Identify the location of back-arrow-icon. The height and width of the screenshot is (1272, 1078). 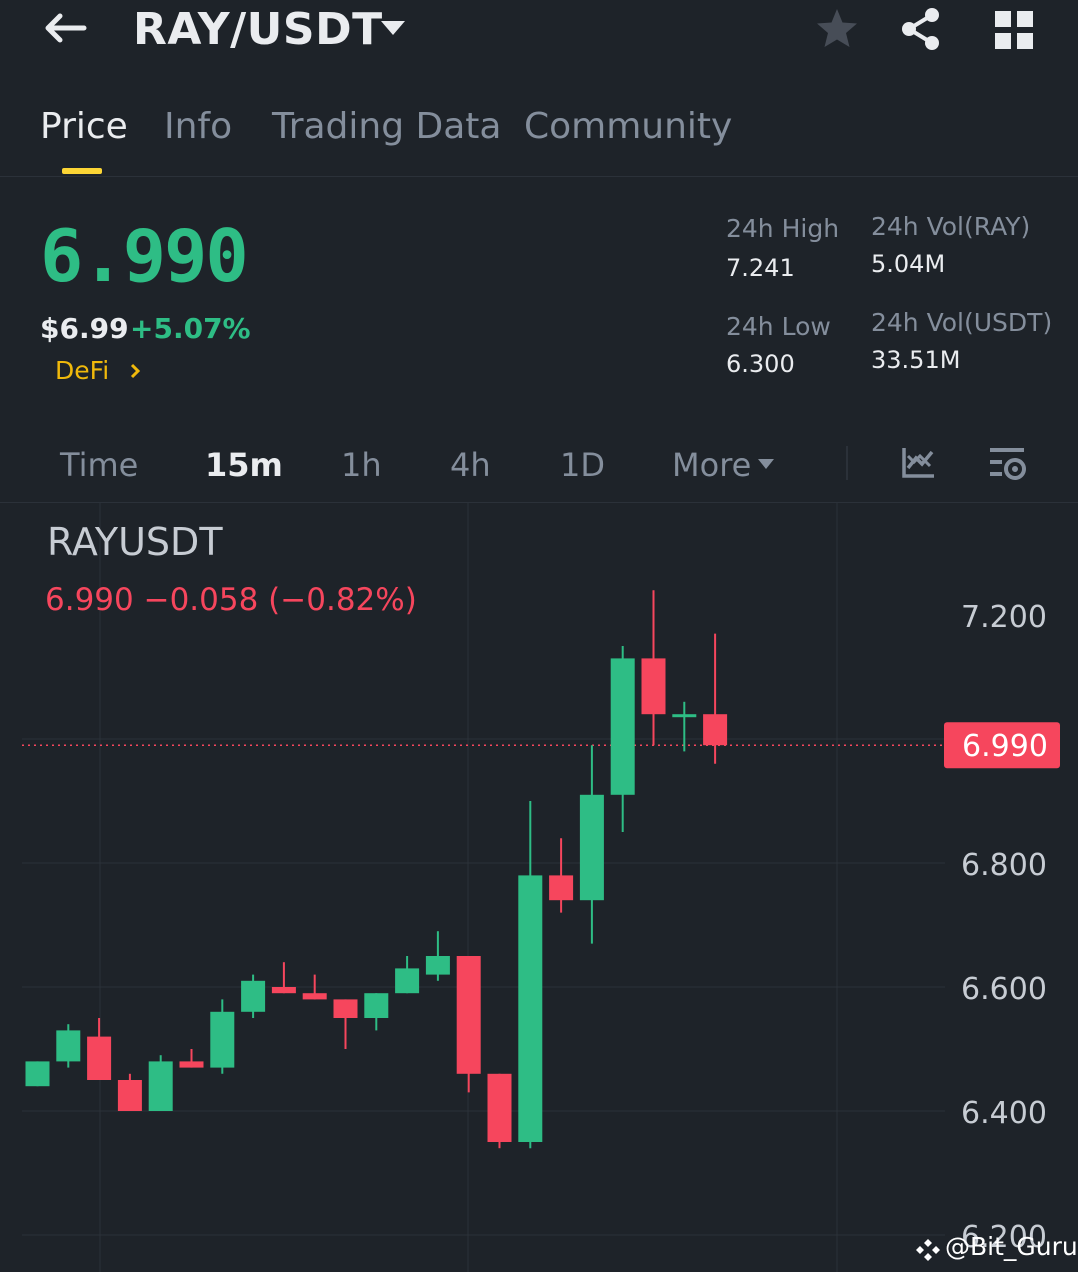
(65, 28).